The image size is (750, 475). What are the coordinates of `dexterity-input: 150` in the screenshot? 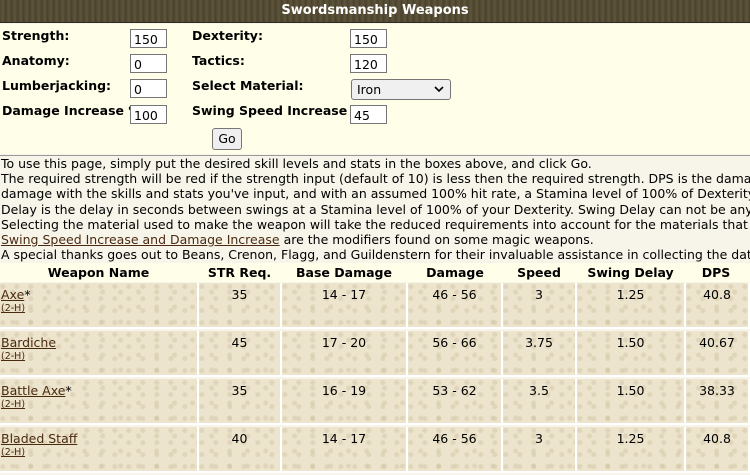 It's located at (368, 38).